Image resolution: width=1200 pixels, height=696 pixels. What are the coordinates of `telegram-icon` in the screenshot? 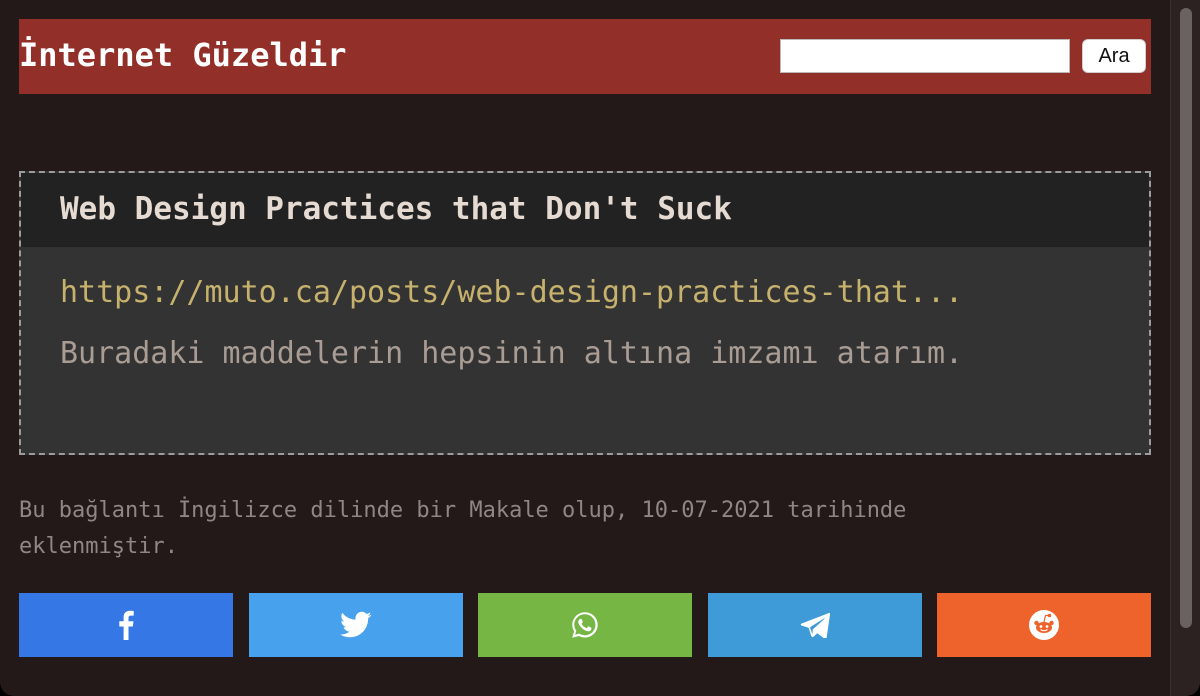 It's located at (815, 625).